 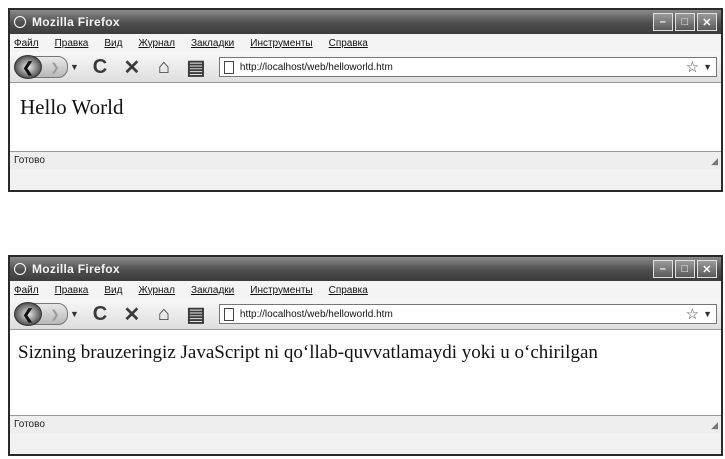 I want to click on page-content: Hello World, so click(x=365, y=117).